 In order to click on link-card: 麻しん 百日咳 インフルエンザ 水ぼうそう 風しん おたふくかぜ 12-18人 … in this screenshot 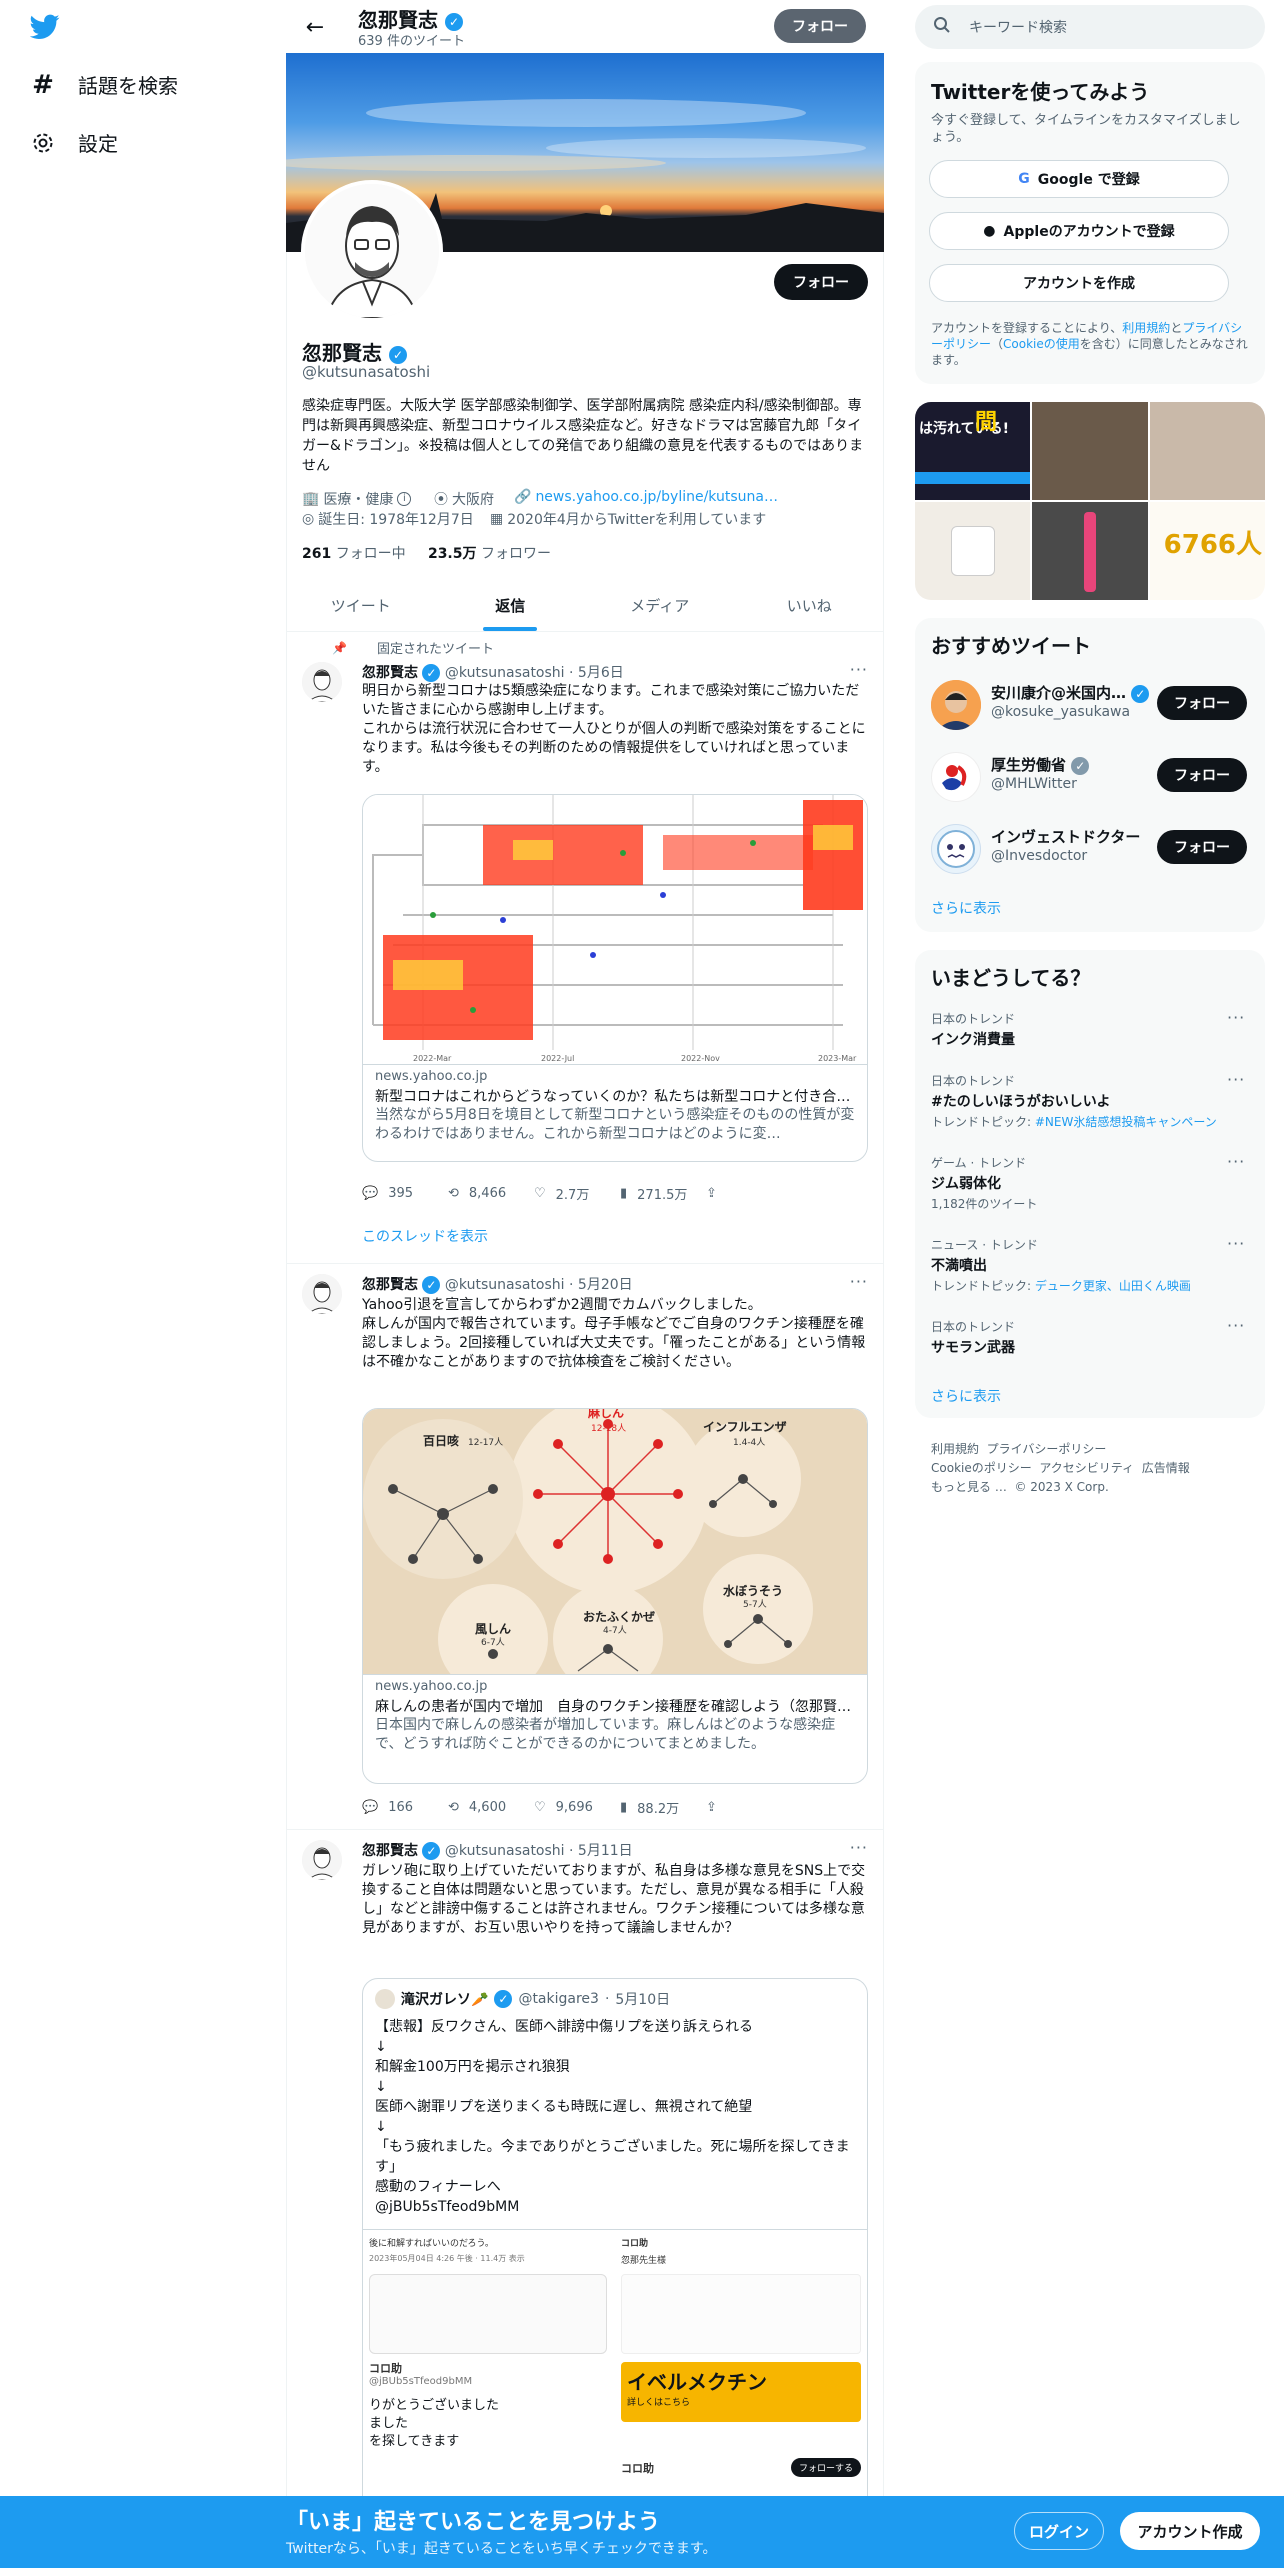, I will do `click(615, 1596)`.